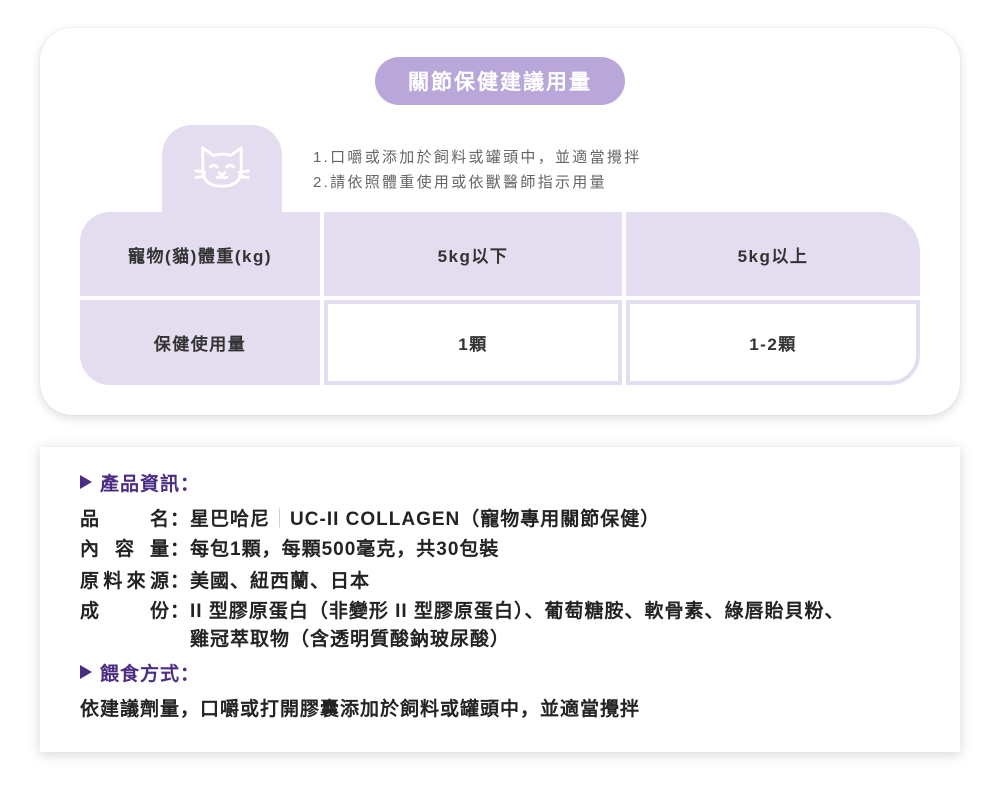 This screenshot has width=1000, height=801. Describe the element at coordinates (222, 177) in the screenshot. I see `cat-face-icon` at that location.